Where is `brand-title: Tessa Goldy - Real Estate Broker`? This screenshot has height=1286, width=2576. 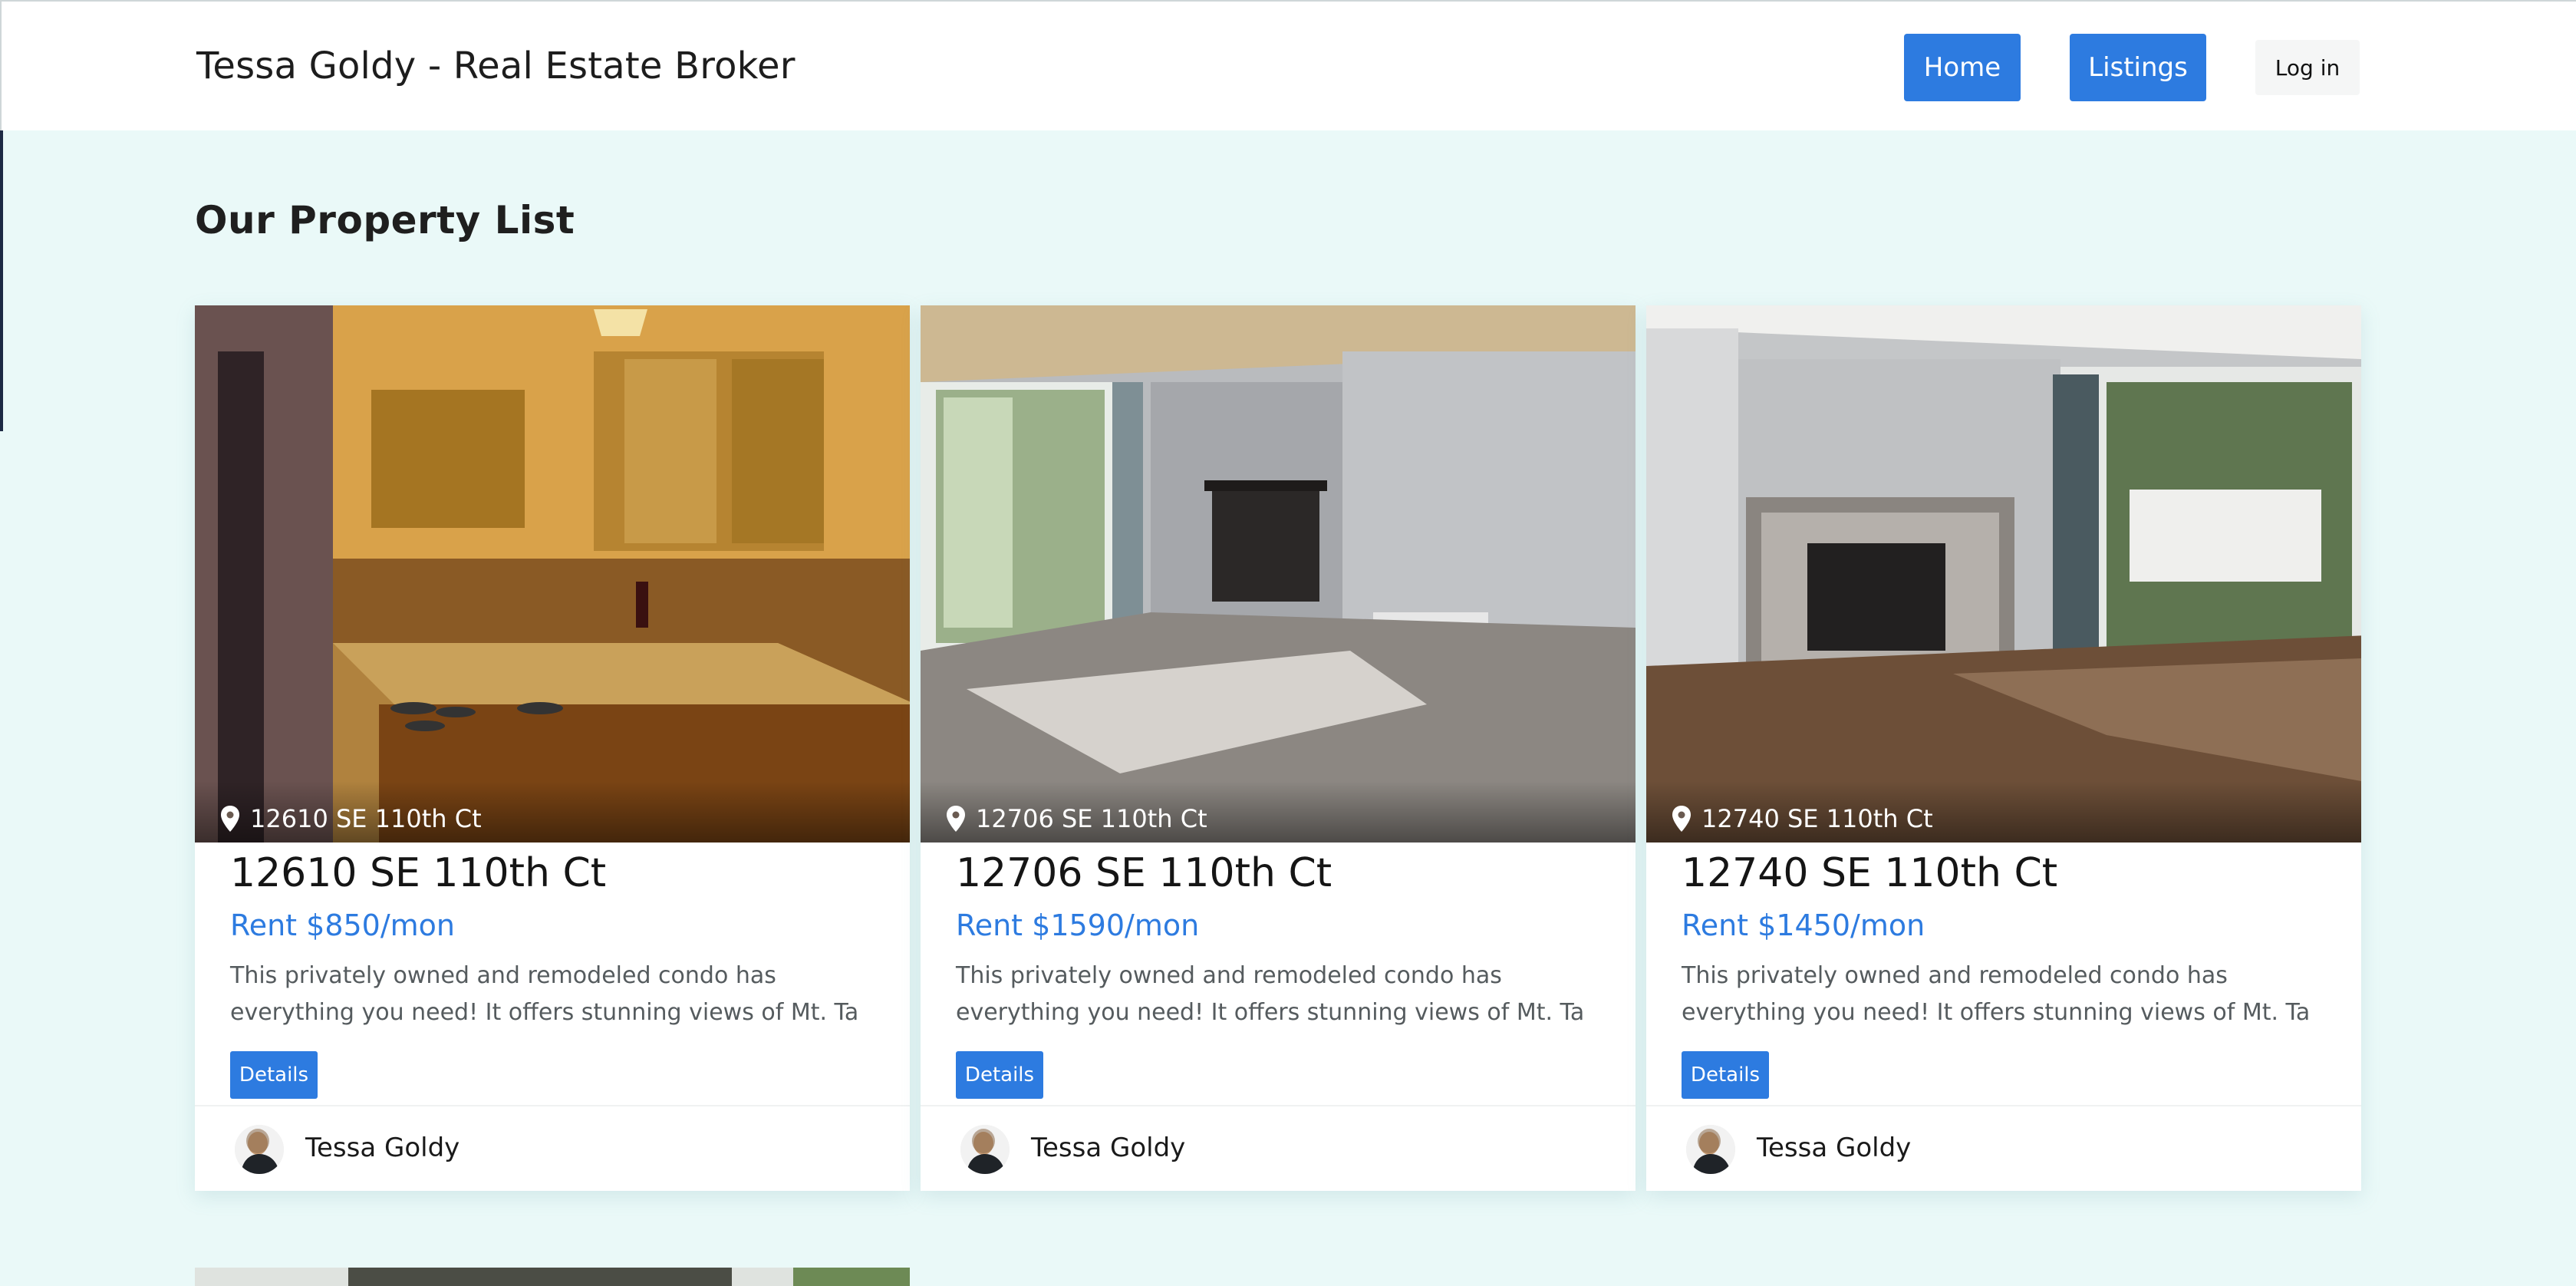 brand-title: Tessa Goldy - Real Estate Broker is located at coordinates (496, 66).